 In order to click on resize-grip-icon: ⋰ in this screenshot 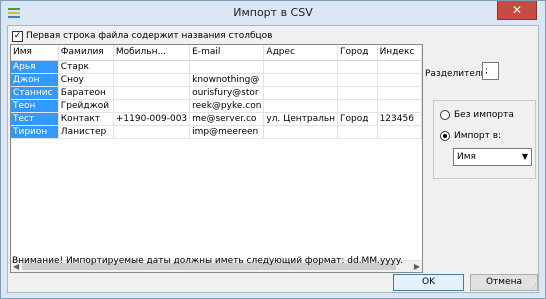, I will do `click(533, 287)`.